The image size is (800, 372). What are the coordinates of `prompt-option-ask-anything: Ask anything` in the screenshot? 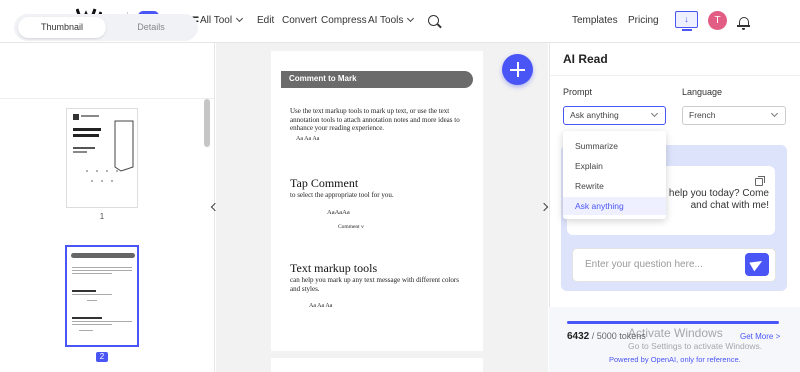 It's located at (614, 206).